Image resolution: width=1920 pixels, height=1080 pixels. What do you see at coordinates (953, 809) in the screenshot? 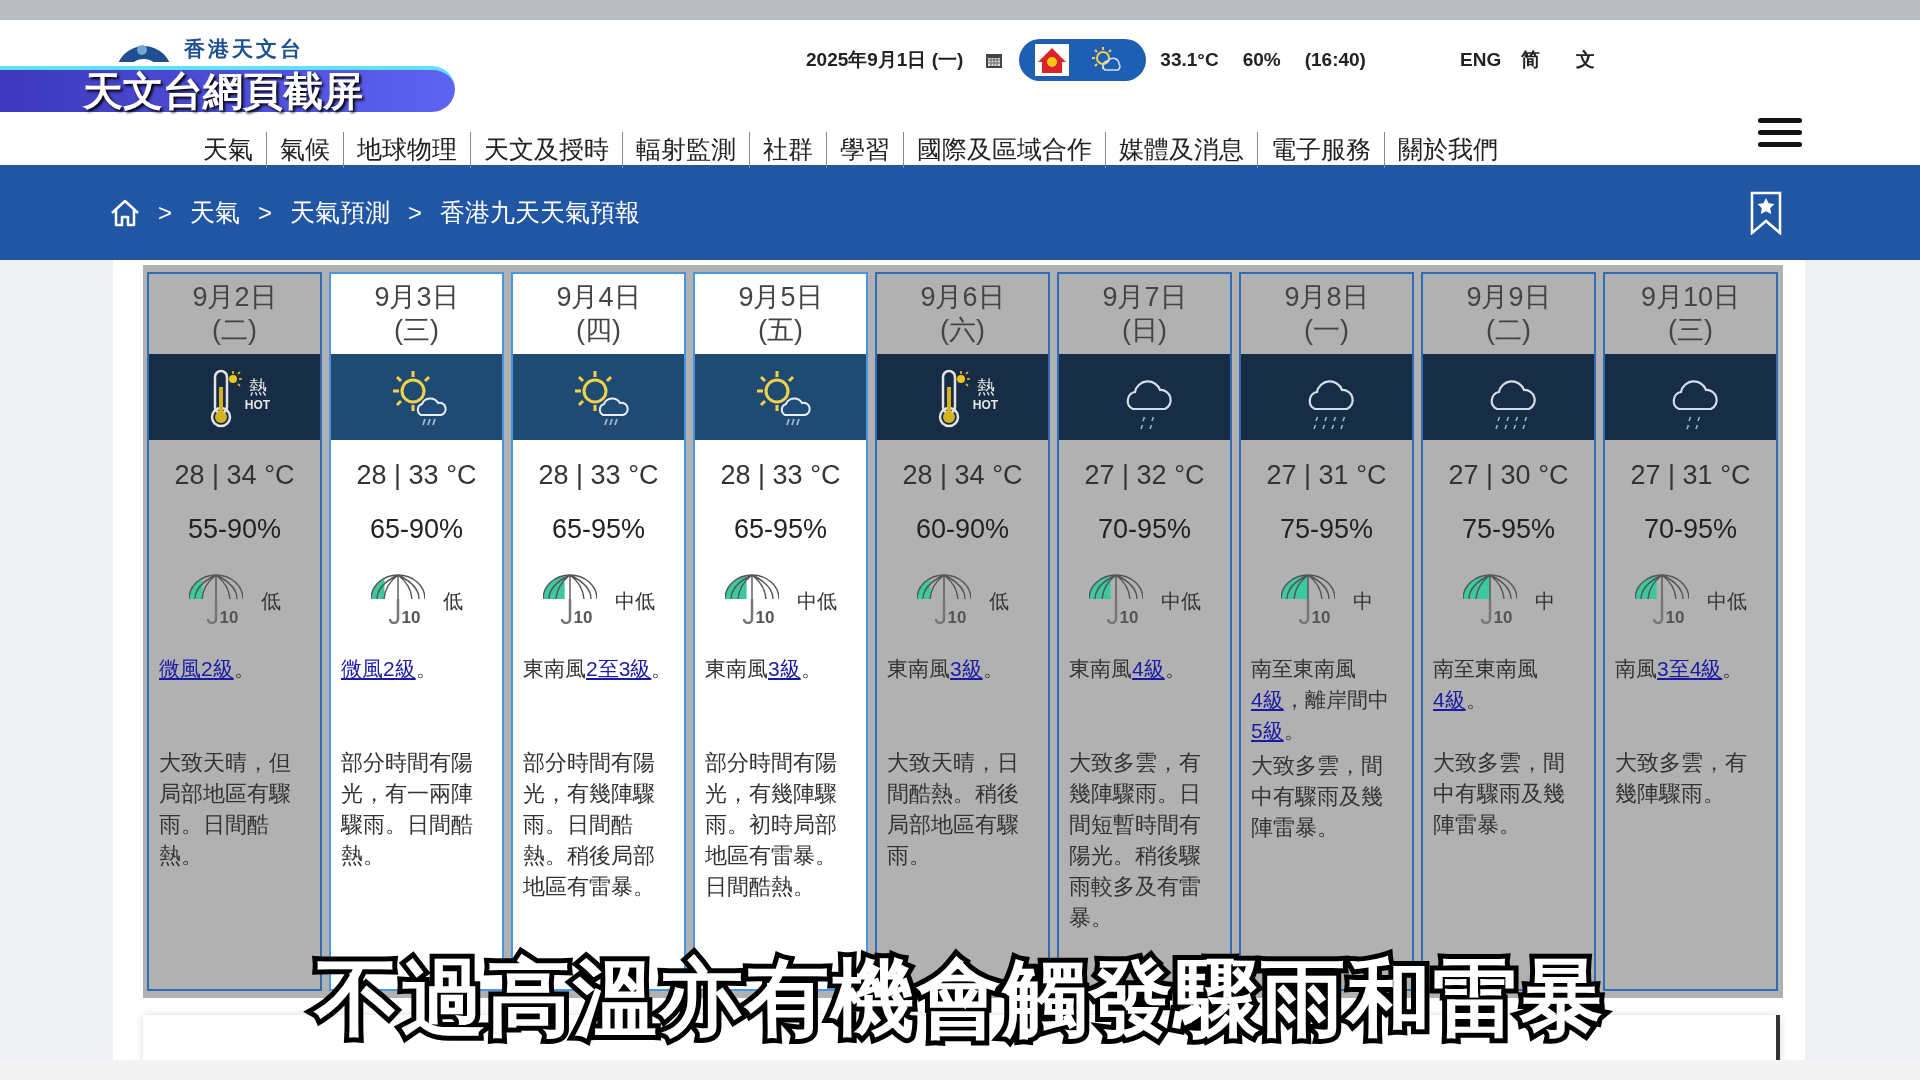
I see `forecast-description: 大致天晴，日間酷熱。稍後局部地區有驟雨。` at bounding box center [953, 809].